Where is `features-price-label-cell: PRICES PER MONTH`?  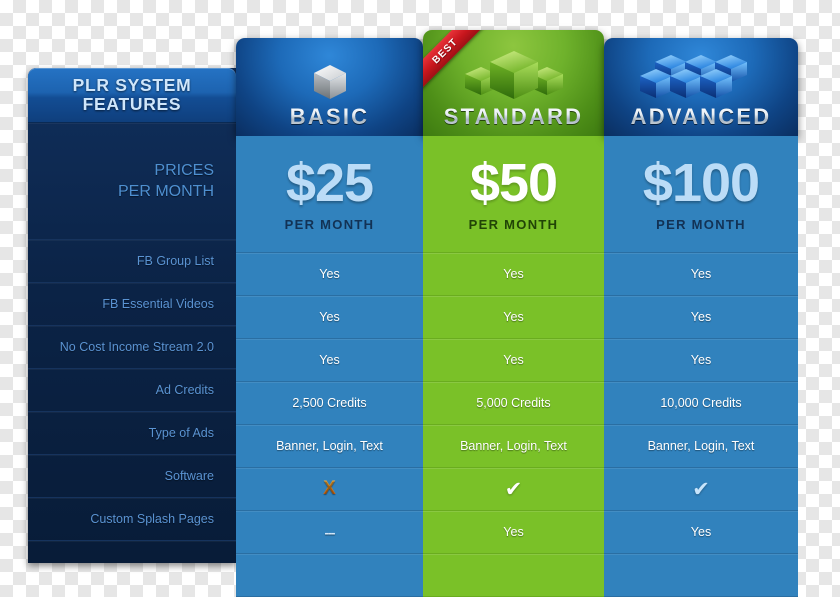
features-price-label-cell: PRICES PER MONTH is located at coordinates (132, 181).